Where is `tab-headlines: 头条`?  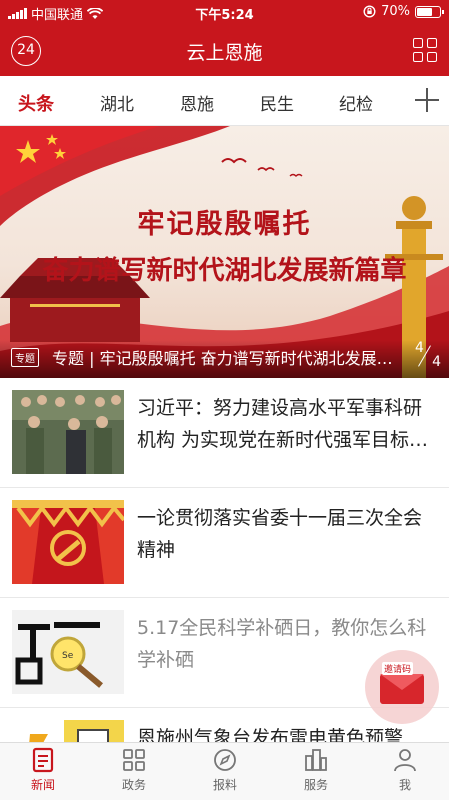
tab-headlines: 头条 is located at coordinates (36, 103).